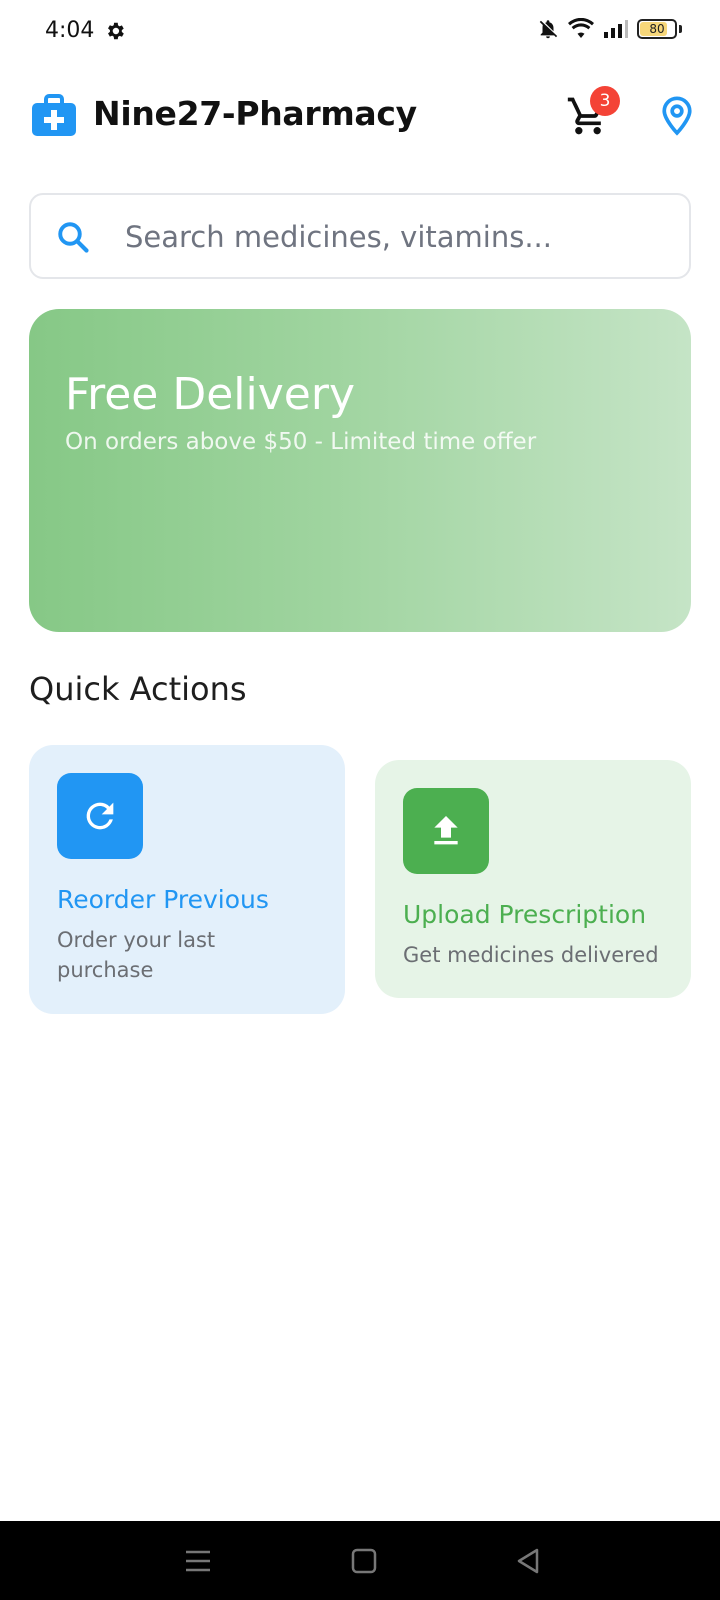 The width and height of the screenshot is (720, 1600). I want to click on gear-icon, so click(116, 31).